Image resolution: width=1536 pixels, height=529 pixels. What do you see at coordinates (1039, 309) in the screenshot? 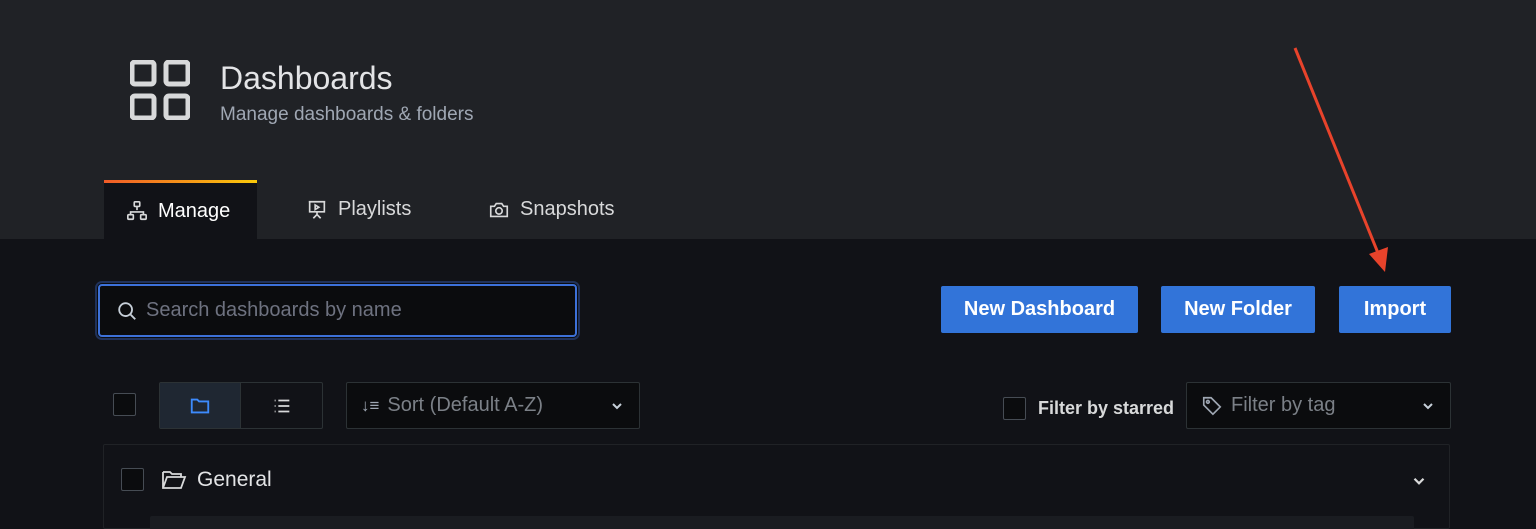
I see `new-dashboard-button: New Dashboard` at bounding box center [1039, 309].